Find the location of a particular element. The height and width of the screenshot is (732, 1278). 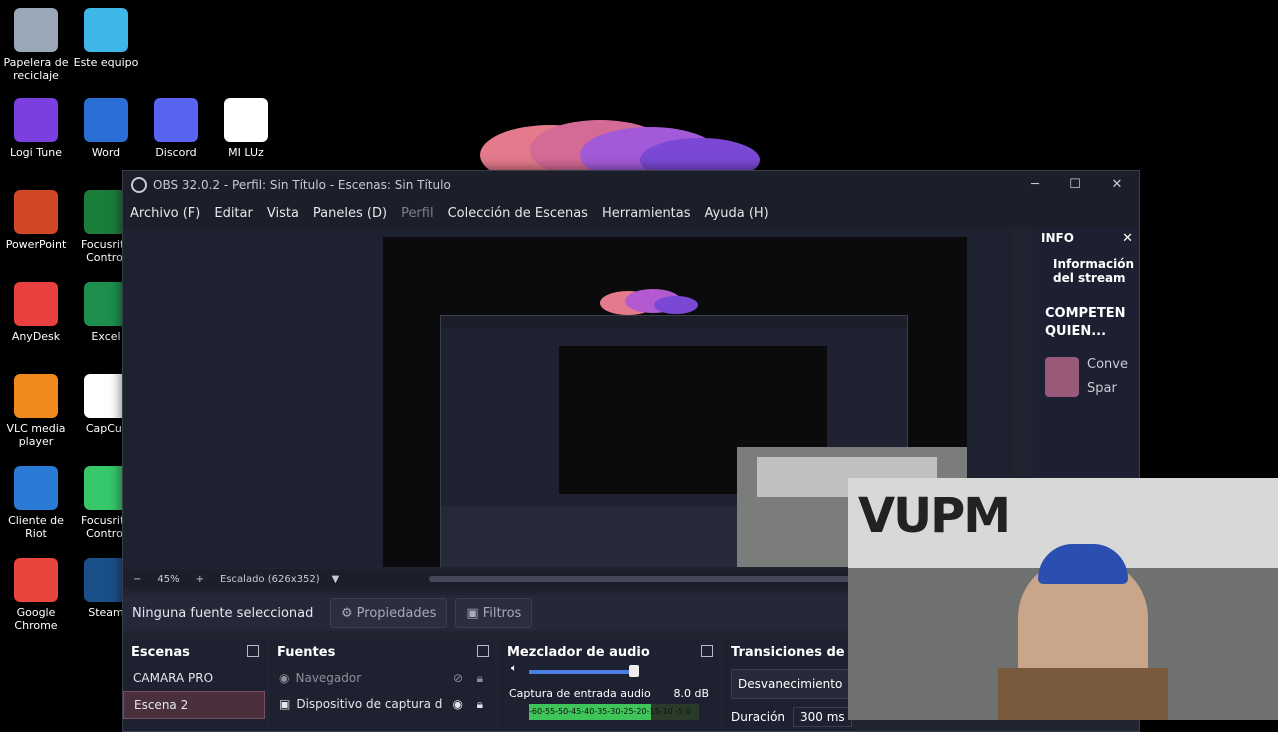

webcam-overlay: VUPM is located at coordinates (1063, 599).